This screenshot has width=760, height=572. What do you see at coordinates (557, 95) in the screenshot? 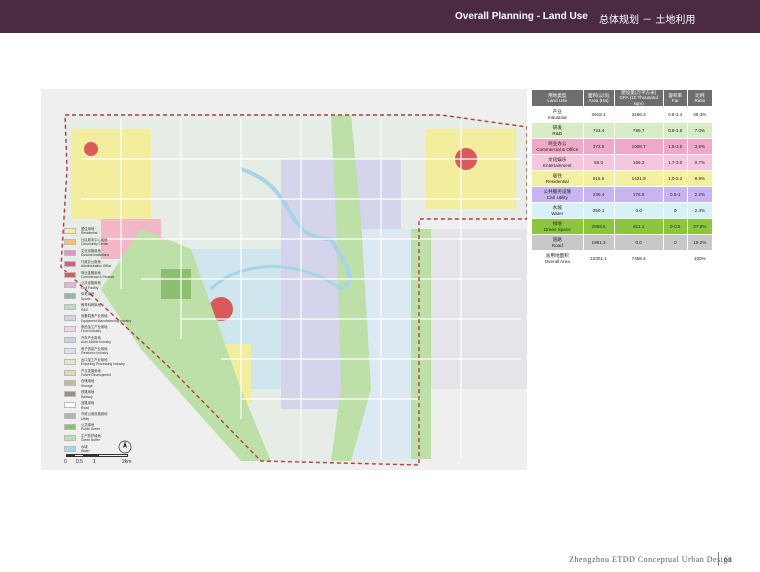
I see `cell-cn: 用地类型` at bounding box center [557, 95].